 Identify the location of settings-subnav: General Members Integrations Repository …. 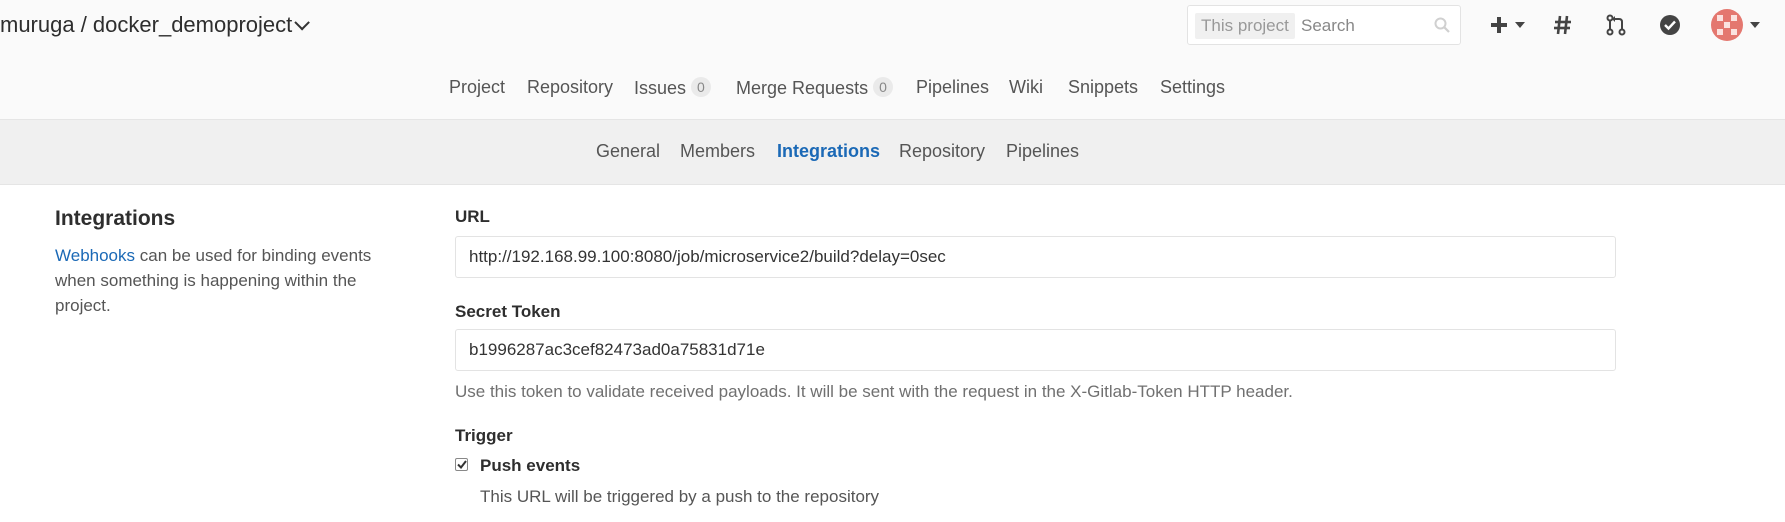
(892, 152).